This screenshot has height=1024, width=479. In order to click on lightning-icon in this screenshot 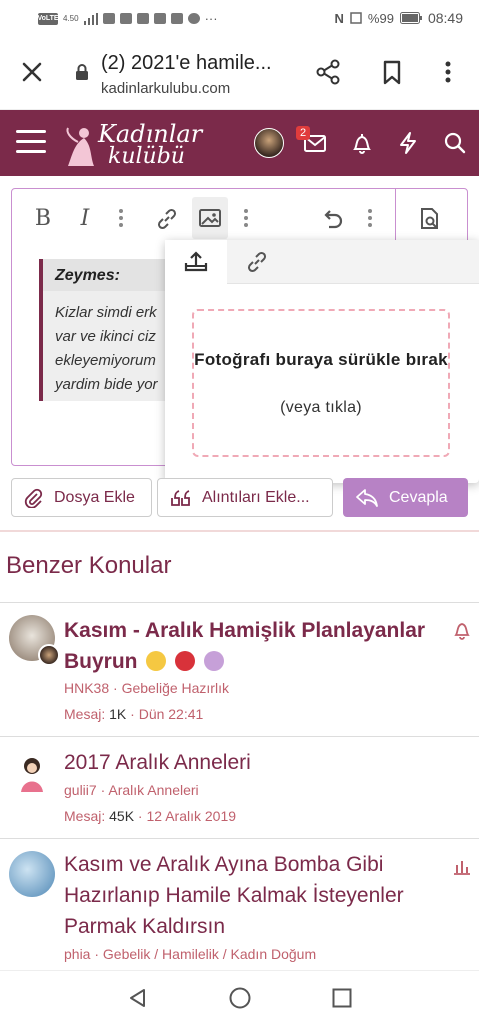, I will do `click(408, 143)`.